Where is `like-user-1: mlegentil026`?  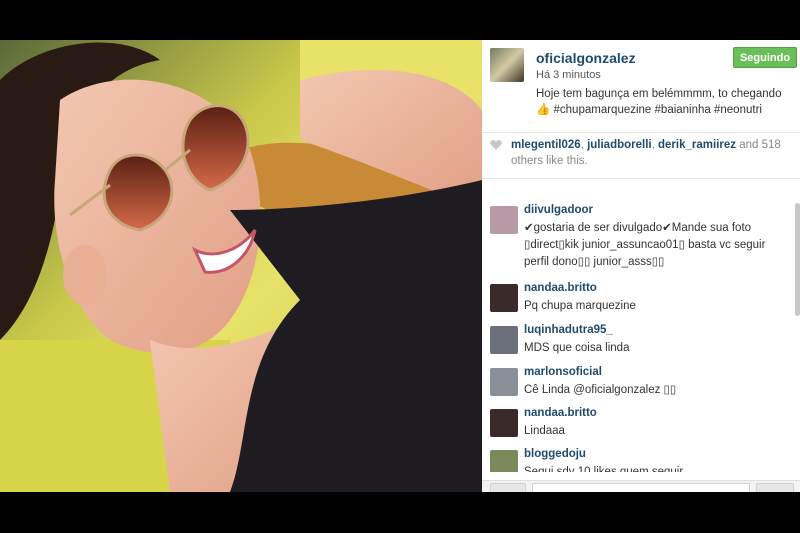
like-user-1: mlegentil026 is located at coordinates (546, 145).